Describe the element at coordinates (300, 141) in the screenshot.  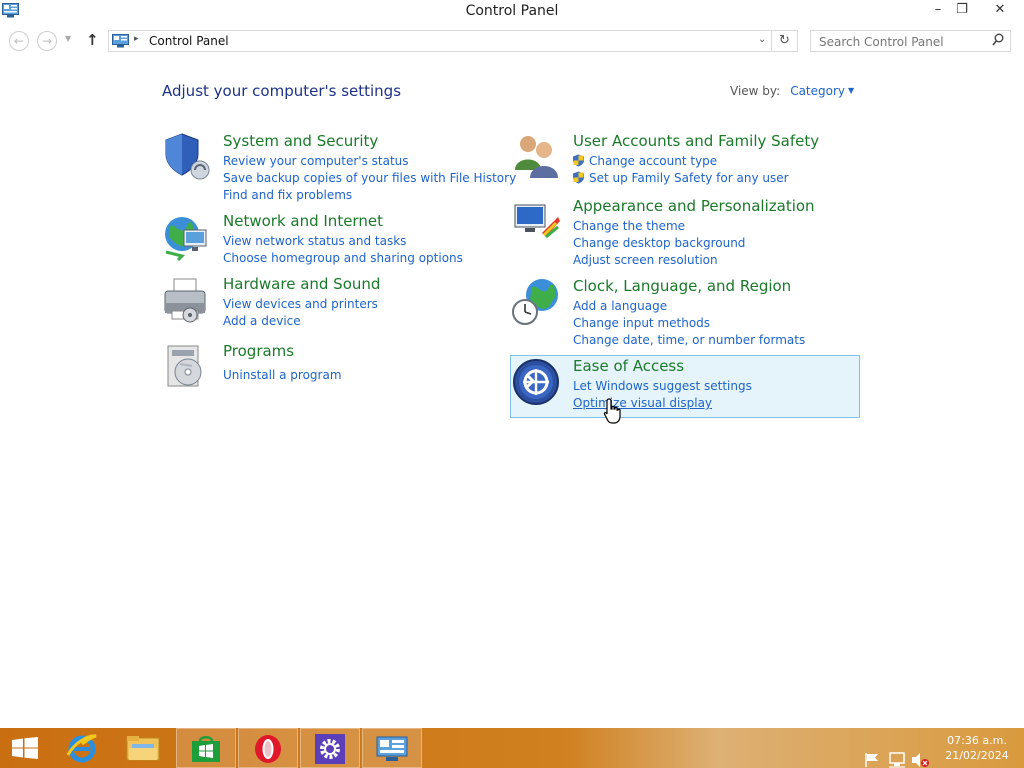
I see `category-title: System and Security` at that location.